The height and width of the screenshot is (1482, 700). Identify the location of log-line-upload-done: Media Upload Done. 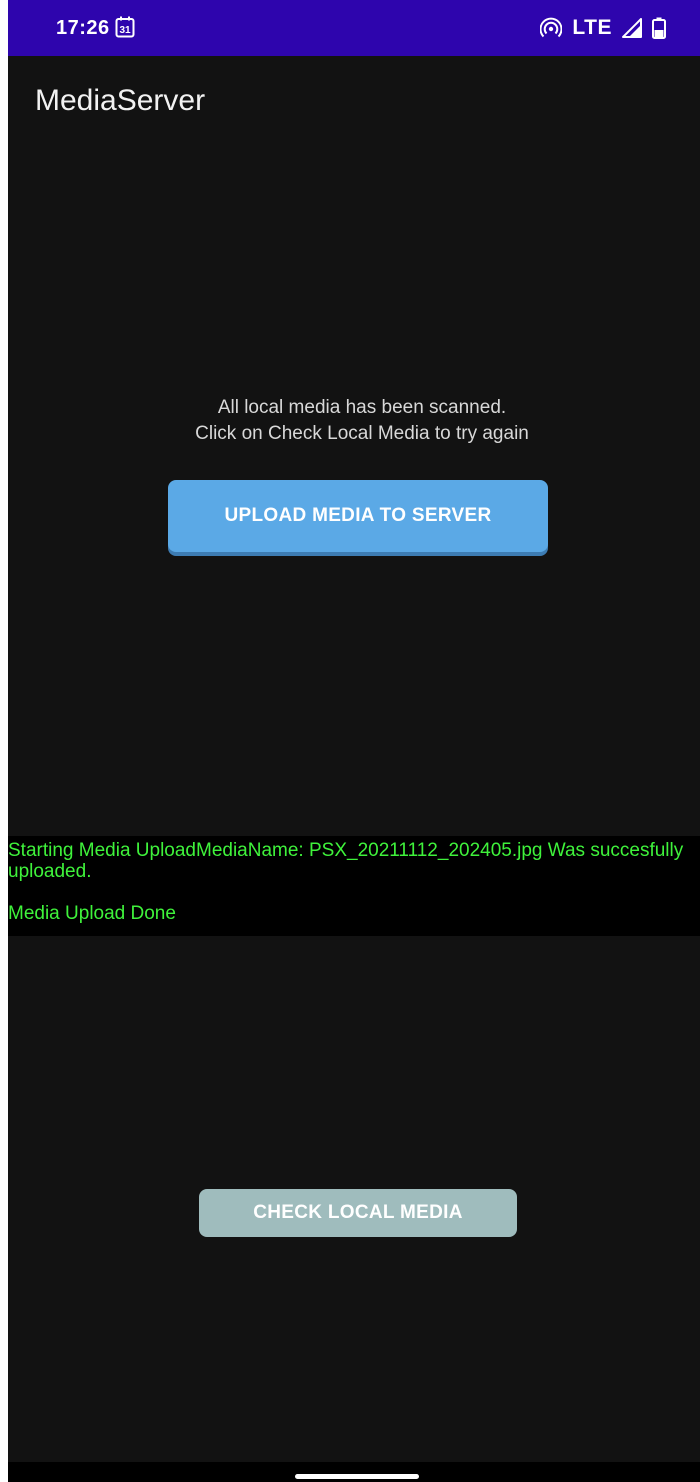
(92, 913).